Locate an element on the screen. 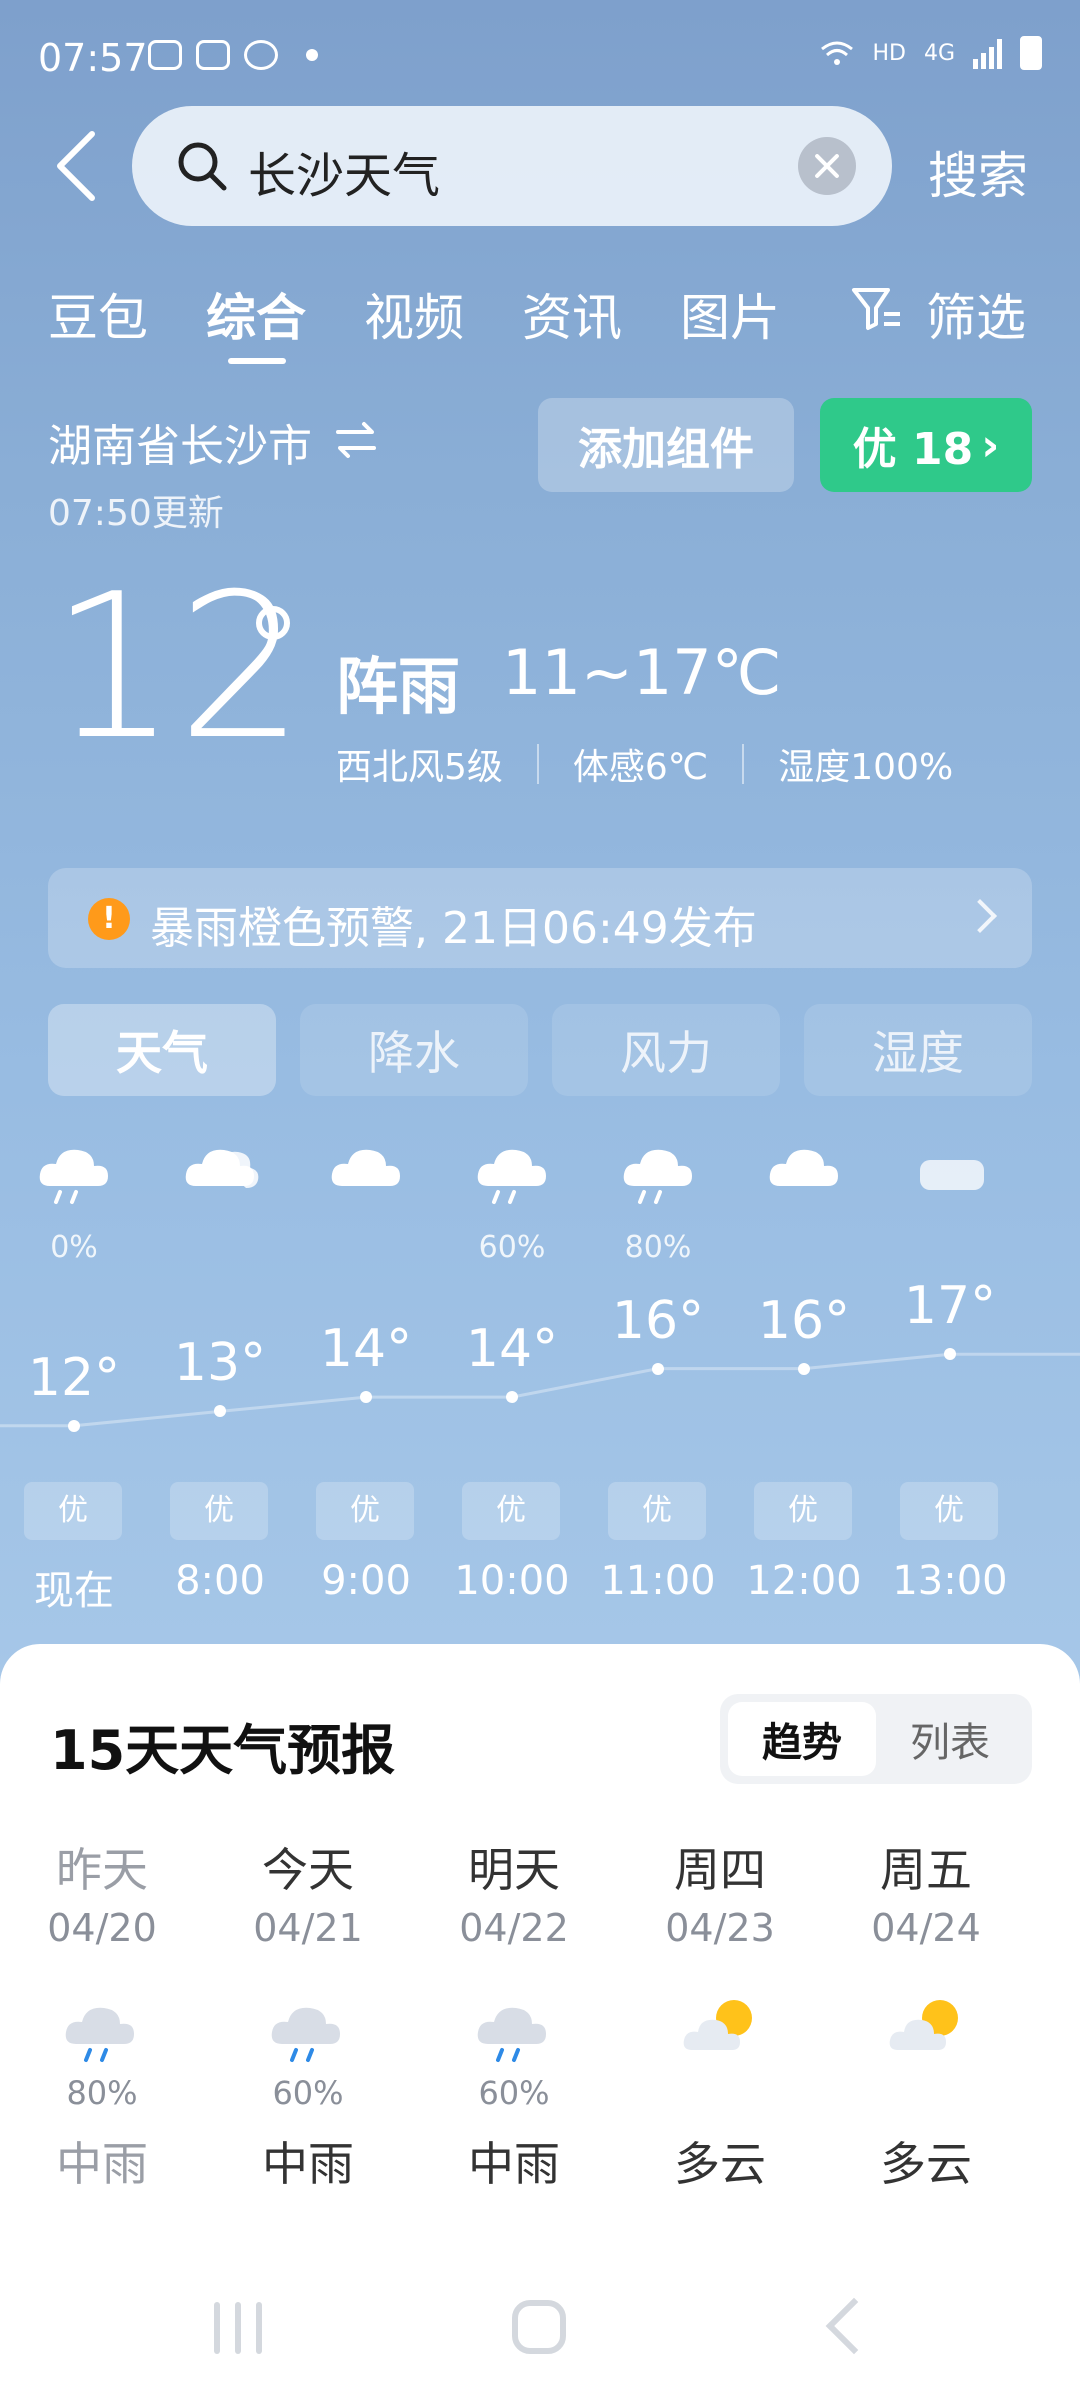 Image resolution: width=1080 pixels, height=2400 pixels. day-label: 周四 is located at coordinates (720, 1870).